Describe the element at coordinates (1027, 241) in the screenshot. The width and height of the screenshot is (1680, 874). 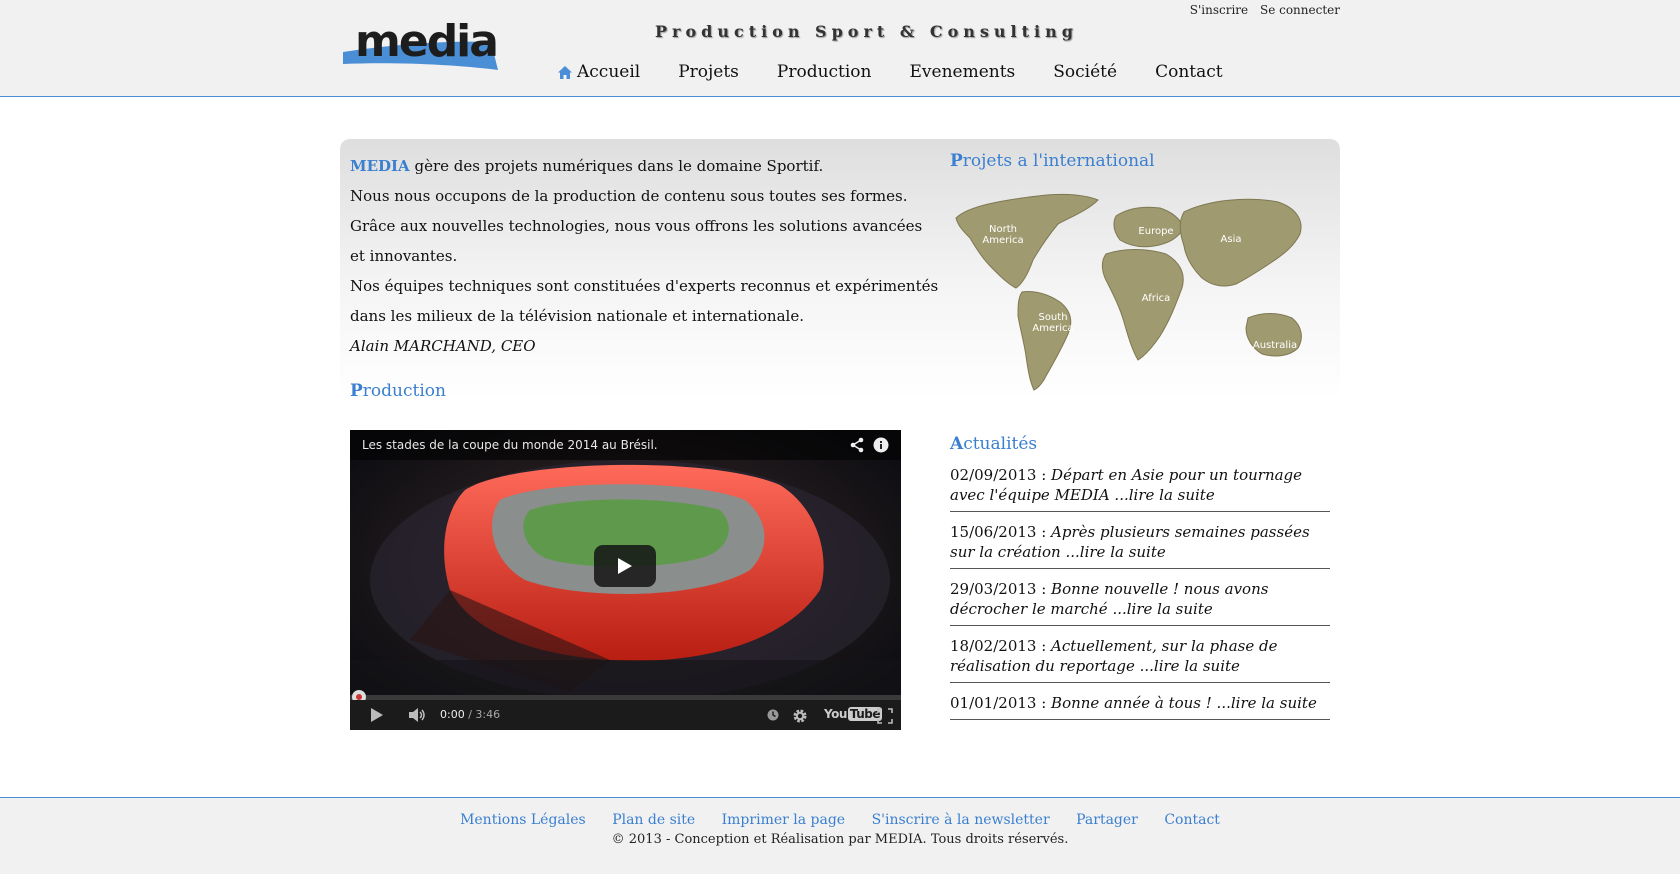
I see `map-north-america` at that location.